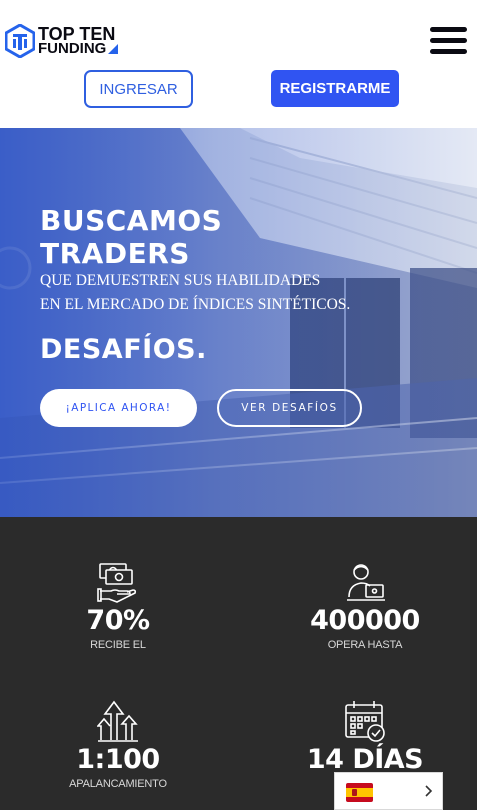 Image resolution: width=477 pixels, height=810 pixels. What do you see at coordinates (180, 280) in the screenshot?
I see `hero-subtitle-line1: QUE DEMUESTREN SUS HABILIDADES` at bounding box center [180, 280].